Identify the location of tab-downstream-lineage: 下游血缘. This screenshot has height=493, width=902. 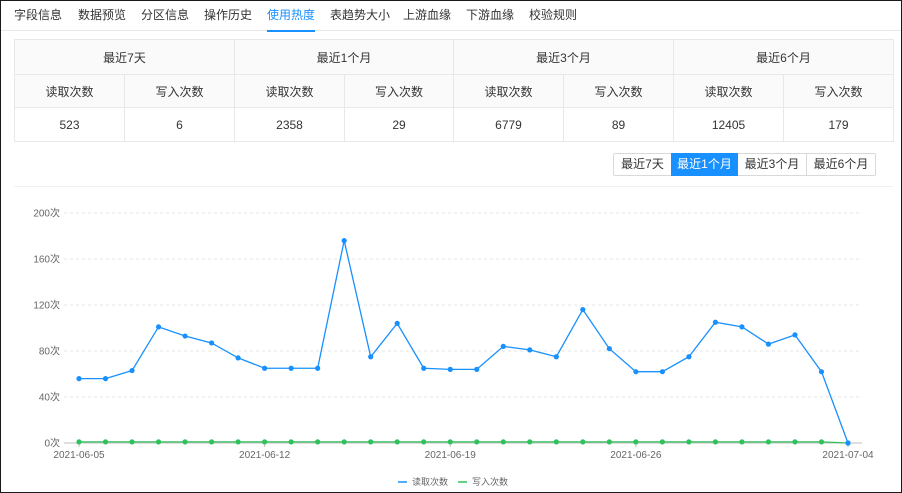
(490, 16).